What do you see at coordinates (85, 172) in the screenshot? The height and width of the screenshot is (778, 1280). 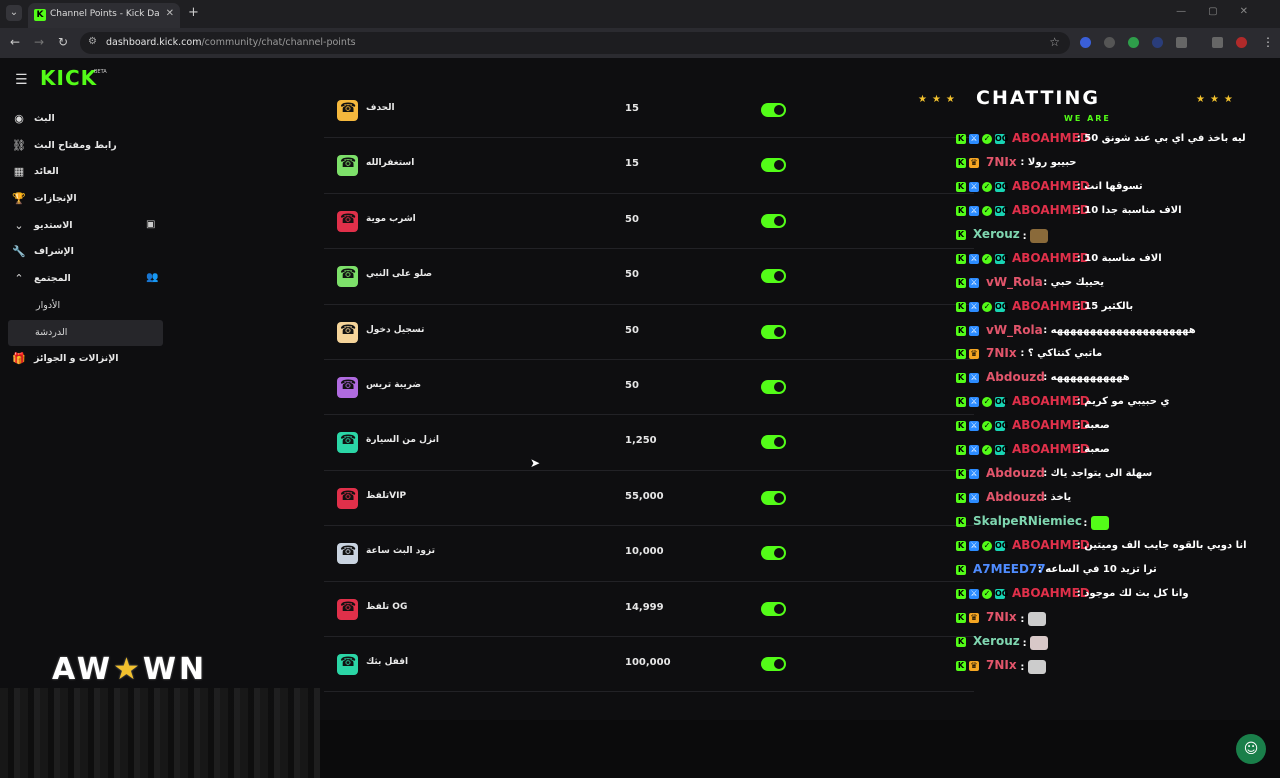 I see `sidebar-item-revenue: ▦ العائد` at bounding box center [85, 172].